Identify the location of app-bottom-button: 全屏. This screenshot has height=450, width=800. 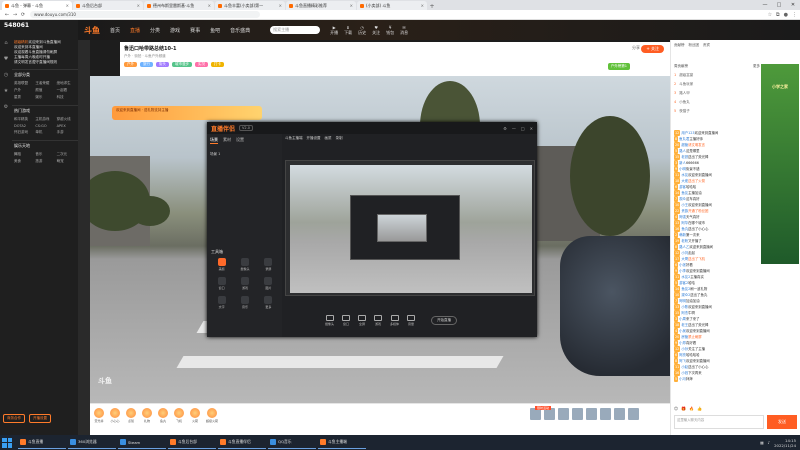
(362, 320).